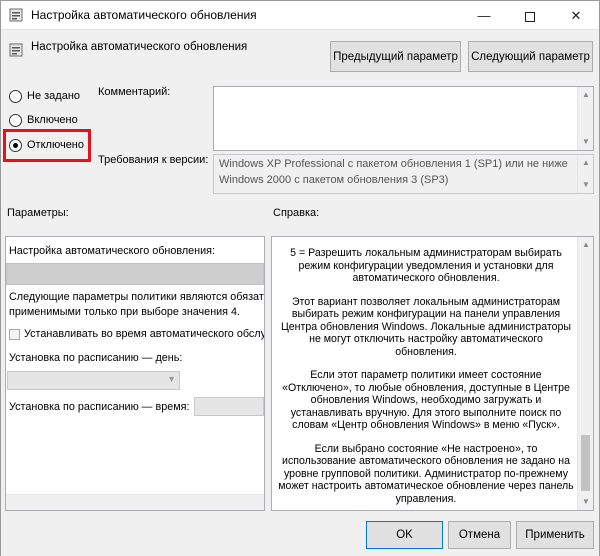 This screenshot has width=600, height=556. I want to click on close-icon: ✕, so click(576, 15).